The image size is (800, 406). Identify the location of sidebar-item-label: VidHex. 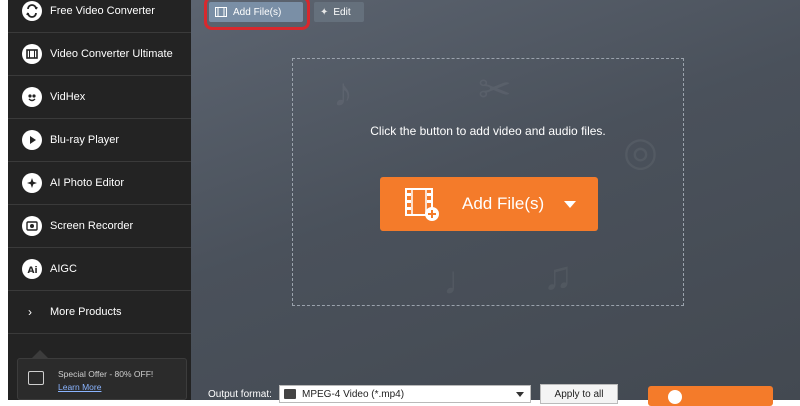
(68, 97).